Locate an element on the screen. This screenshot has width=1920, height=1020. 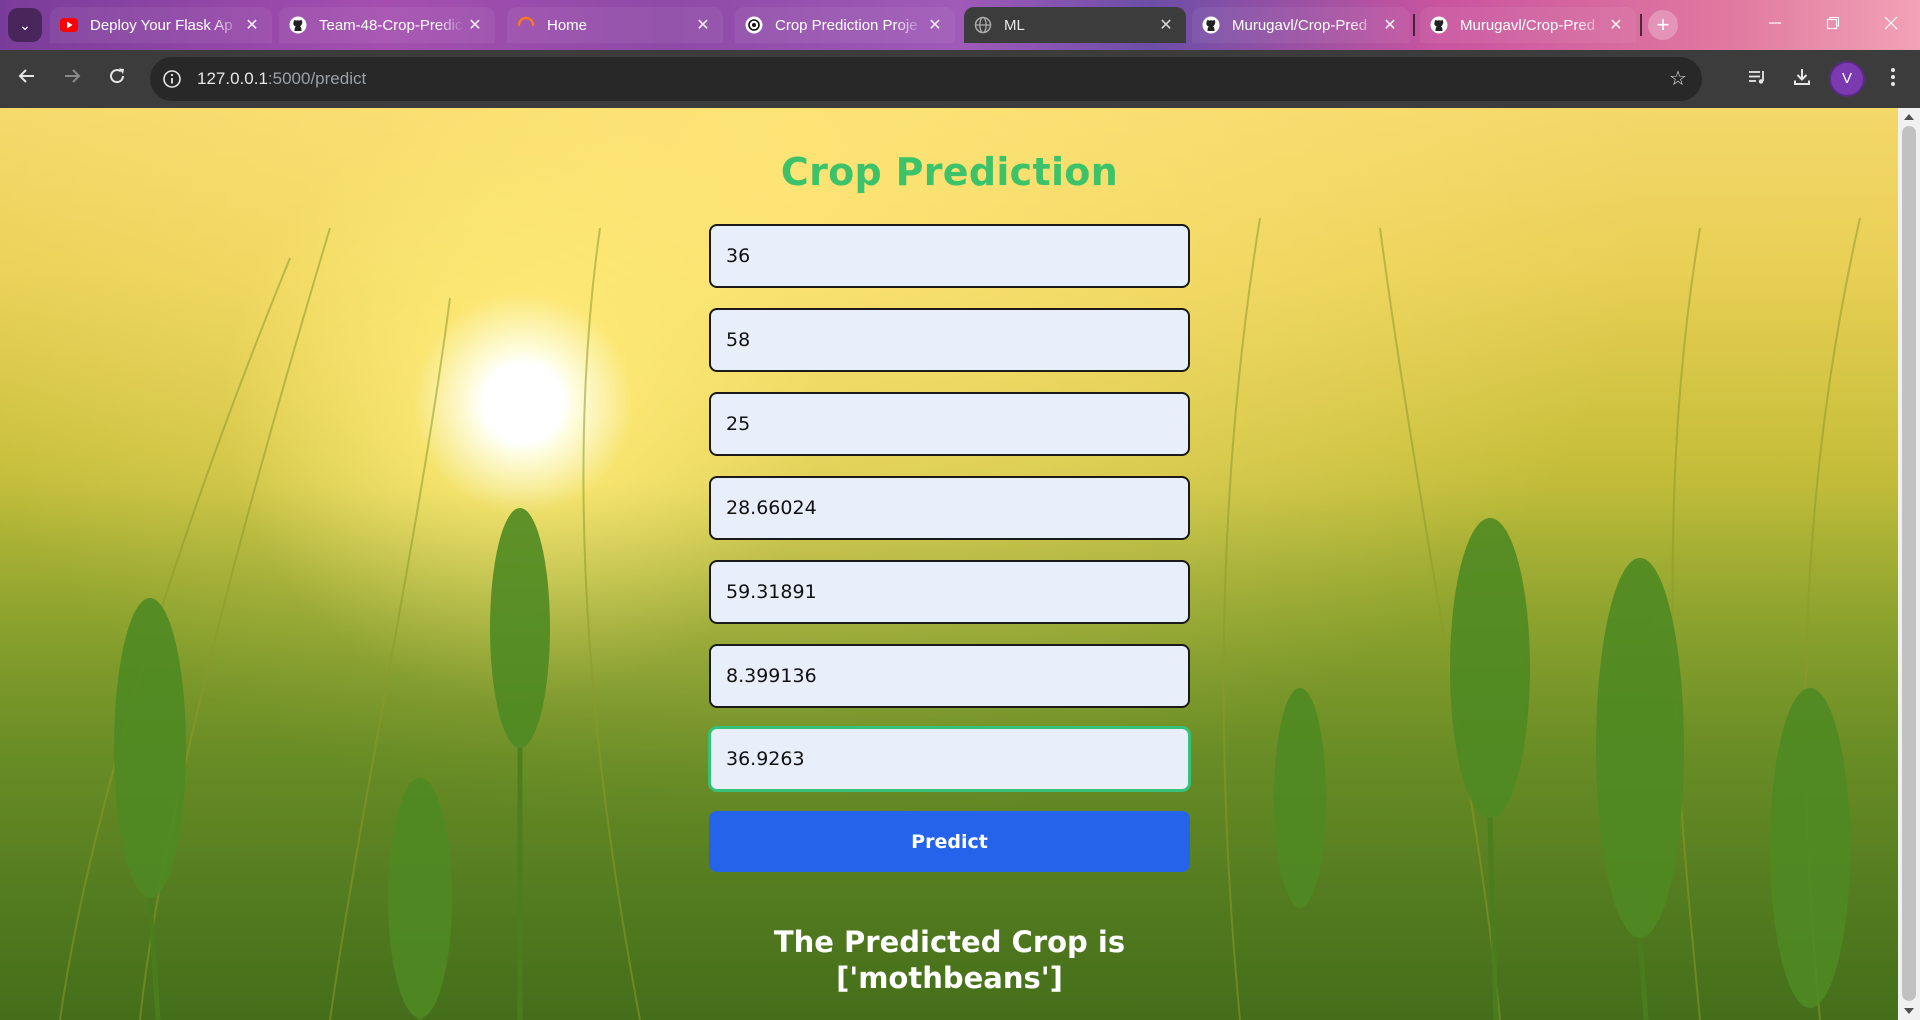
tab-murugavl-repo-1: Murugavl/Crop-Pred ✕ is located at coordinates (1301, 25).